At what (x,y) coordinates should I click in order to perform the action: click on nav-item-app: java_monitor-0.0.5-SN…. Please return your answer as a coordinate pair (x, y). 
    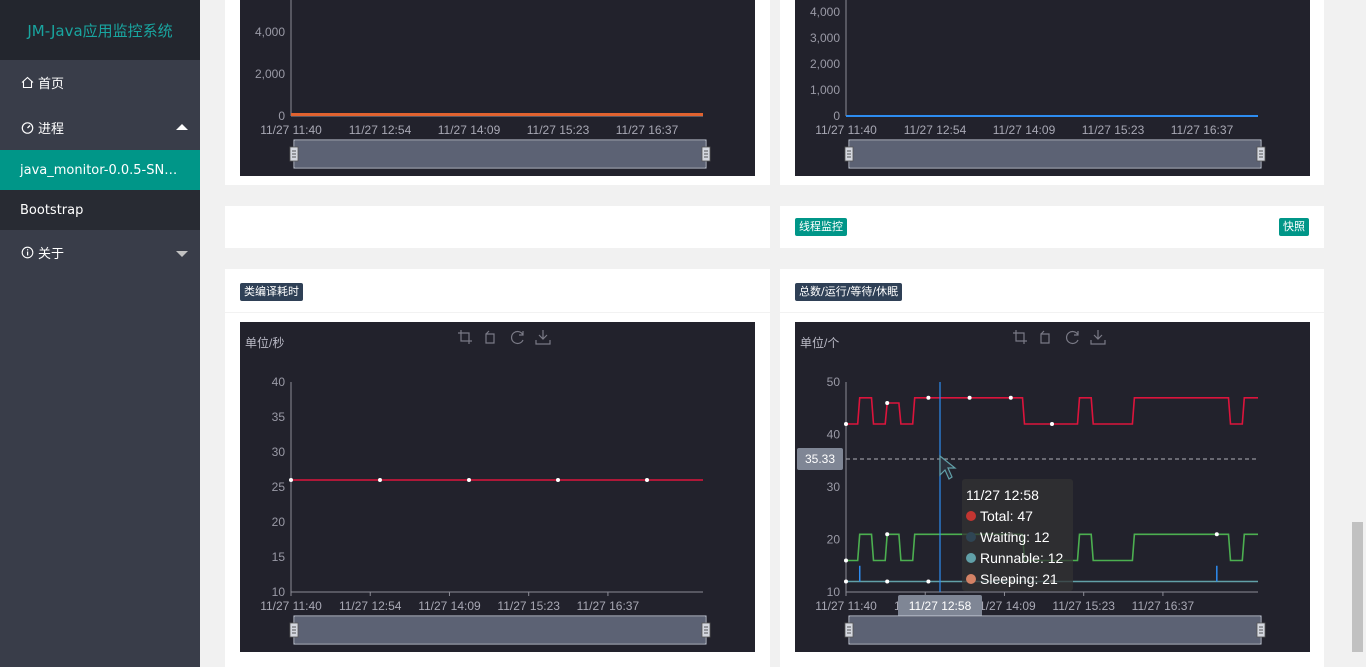
    Looking at the image, I should click on (100, 170).